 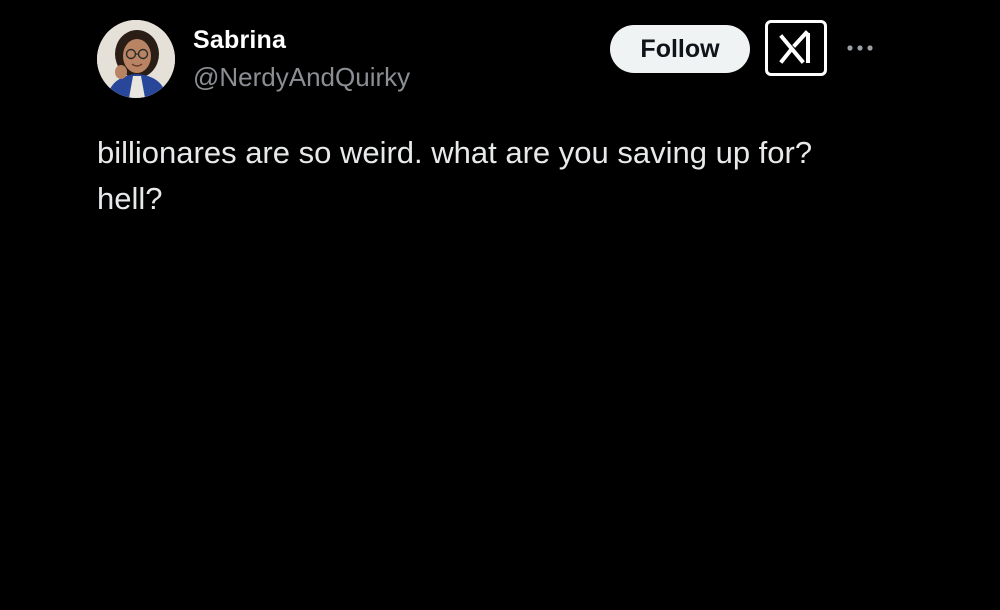 What do you see at coordinates (680, 49) in the screenshot?
I see `follow-button: Follow` at bounding box center [680, 49].